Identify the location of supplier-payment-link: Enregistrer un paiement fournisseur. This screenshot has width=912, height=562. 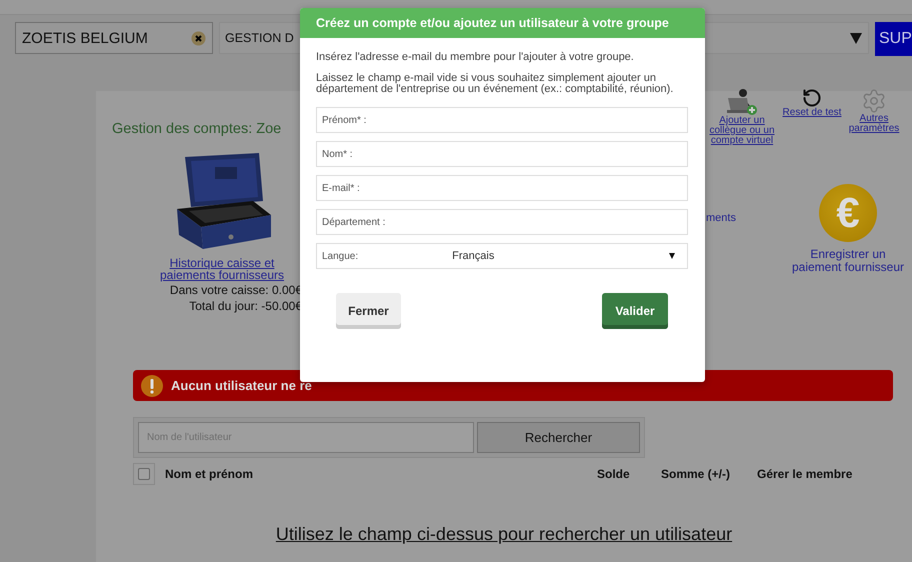
(848, 261).